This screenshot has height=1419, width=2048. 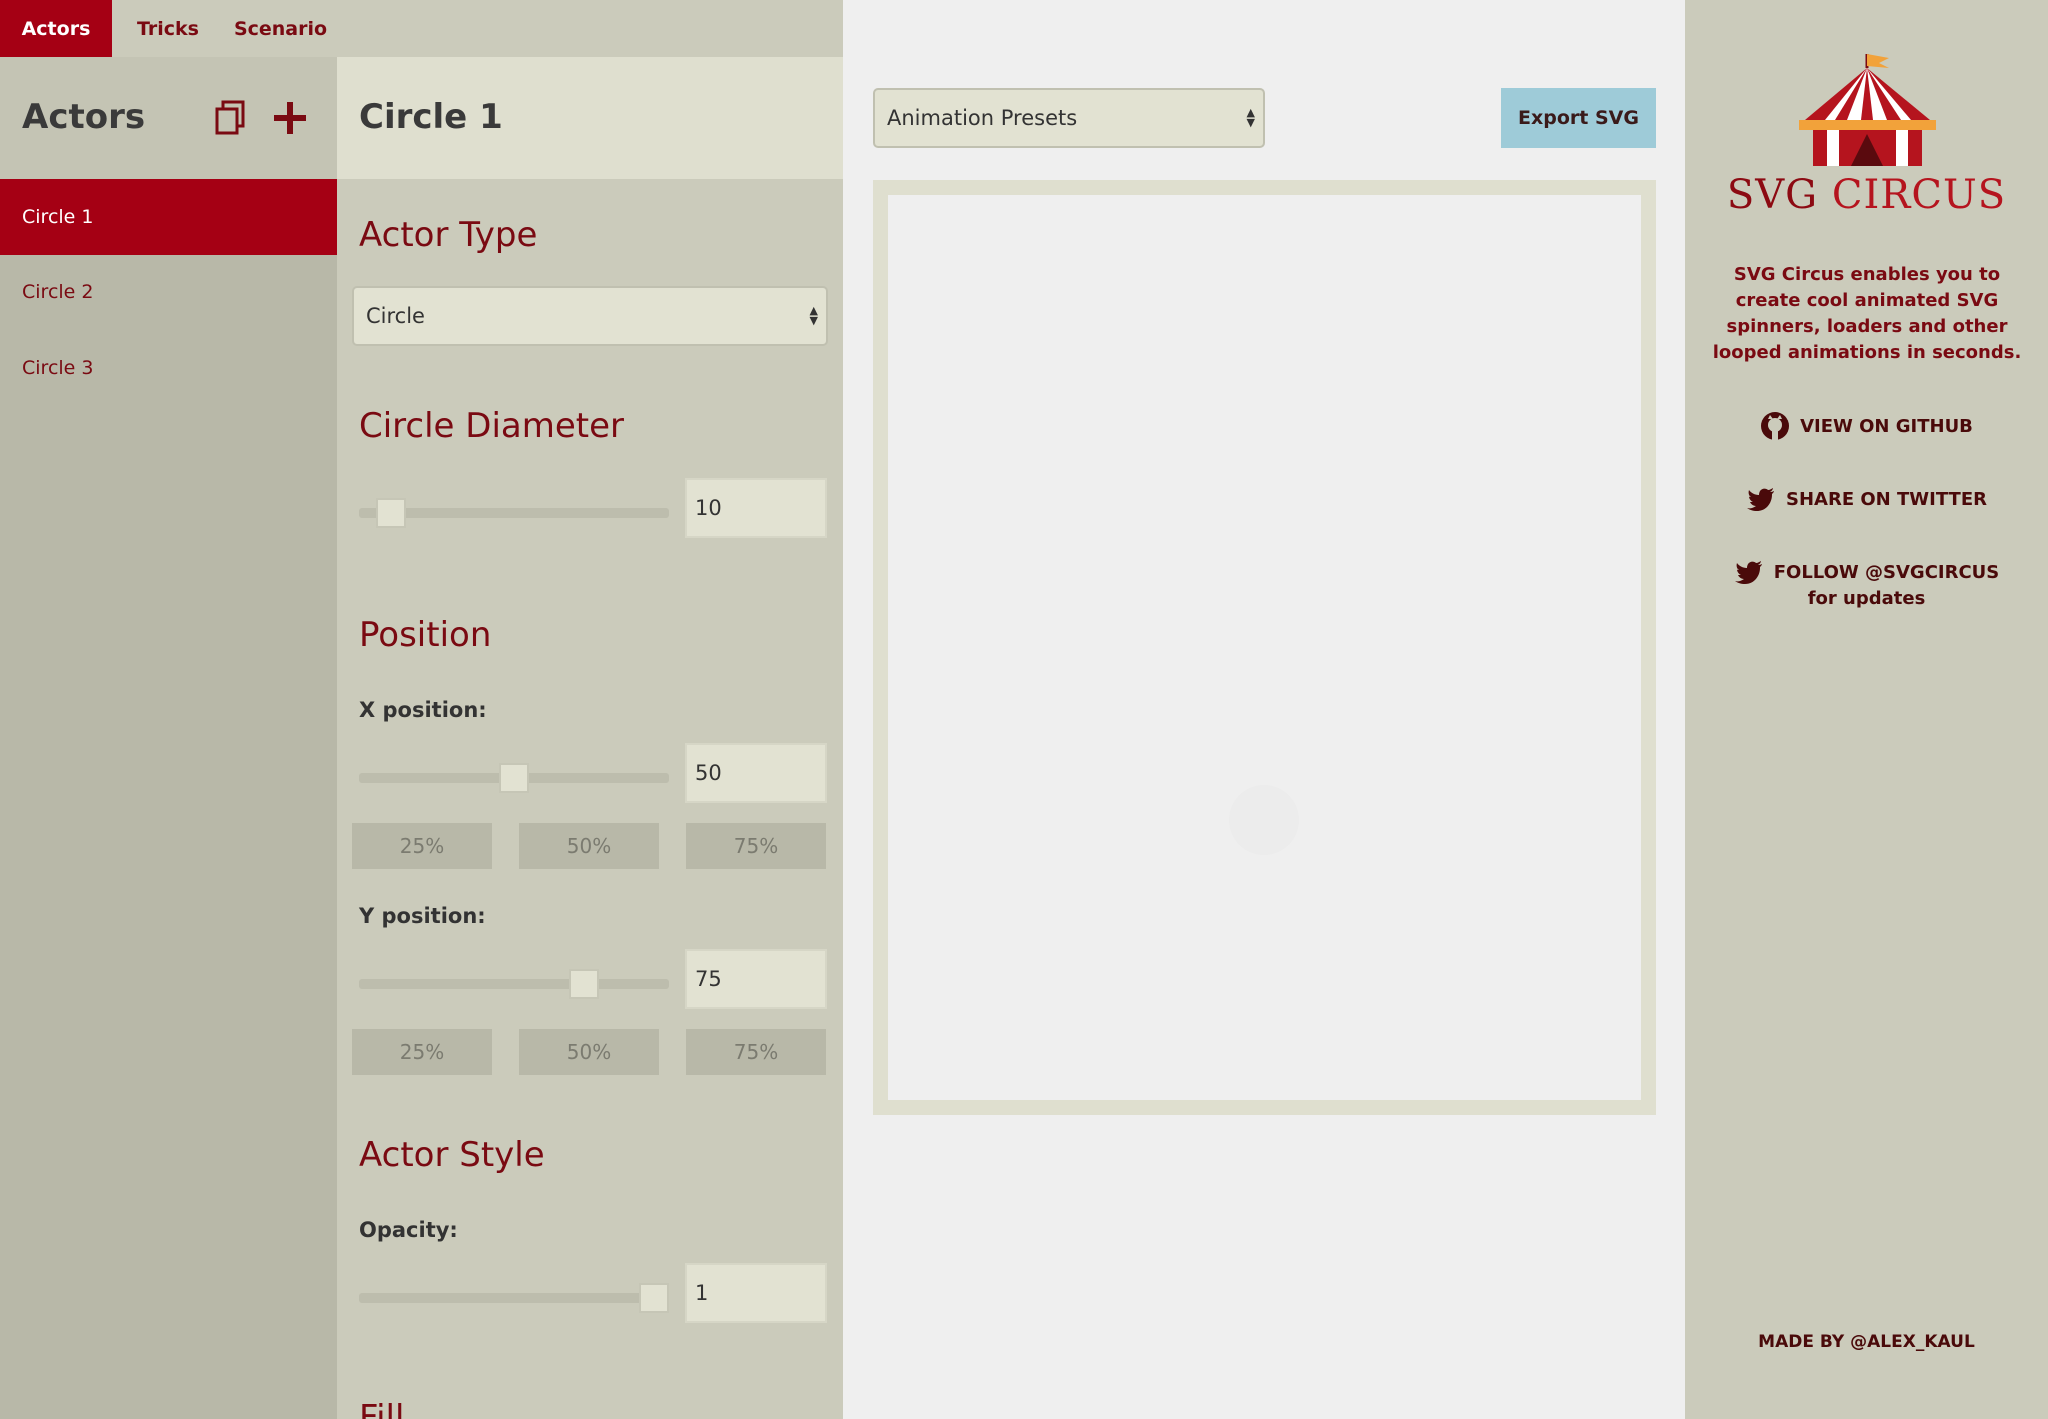 What do you see at coordinates (423, 710) in the screenshot?
I see `x-position-label: X position:` at bounding box center [423, 710].